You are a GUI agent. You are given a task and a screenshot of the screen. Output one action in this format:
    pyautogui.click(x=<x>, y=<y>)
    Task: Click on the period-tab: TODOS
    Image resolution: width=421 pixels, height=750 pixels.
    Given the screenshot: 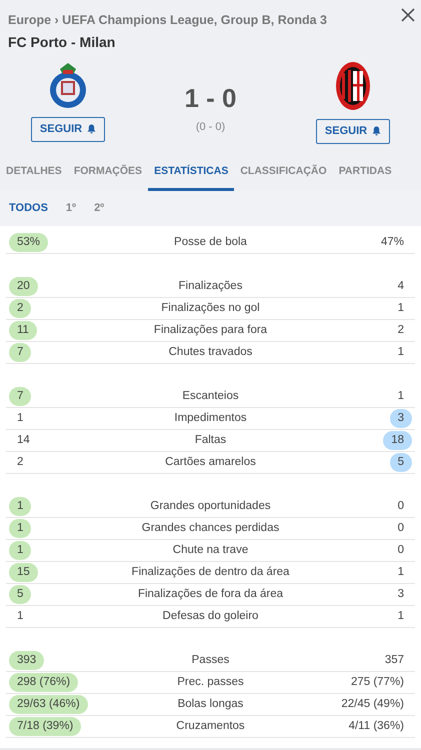 What is the action you would take?
    pyautogui.click(x=28, y=208)
    